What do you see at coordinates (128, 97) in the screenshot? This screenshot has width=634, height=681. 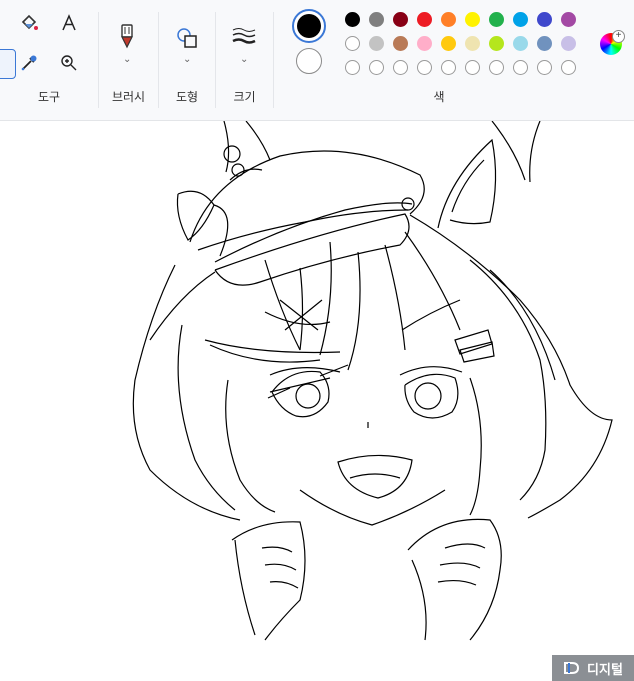 I see `brushes-label: 브러시` at bounding box center [128, 97].